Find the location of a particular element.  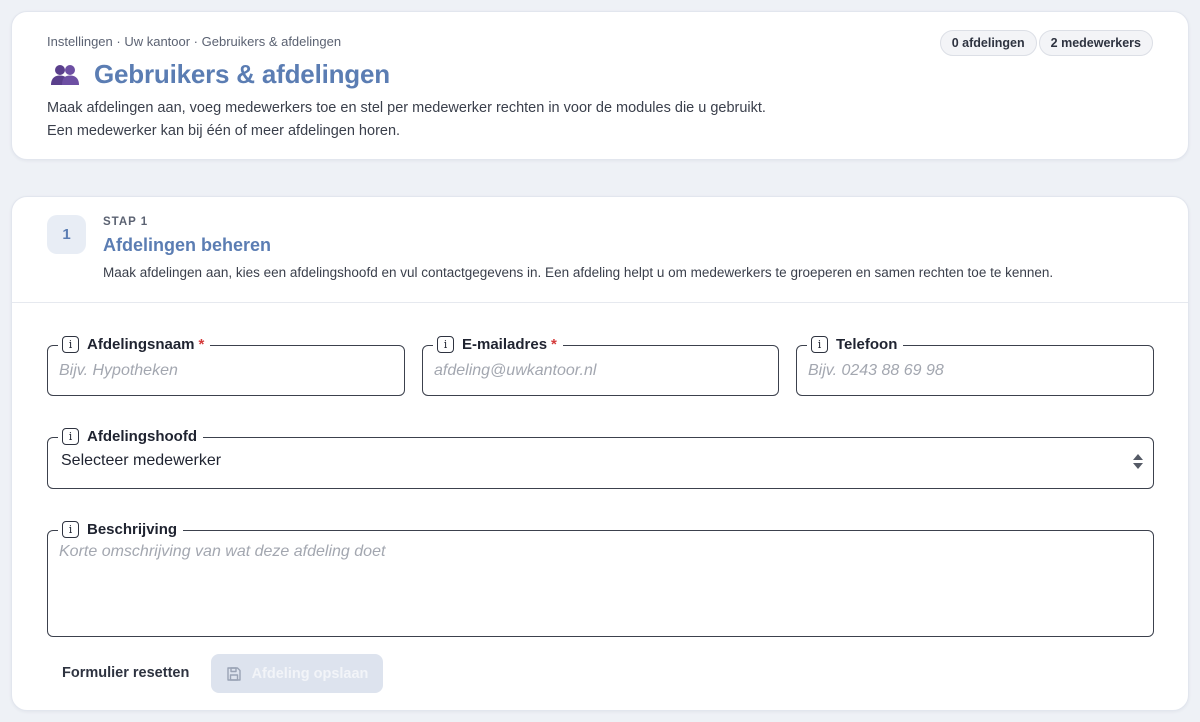

step-title: Afdelingen beheren is located at coordinates (187, 245).